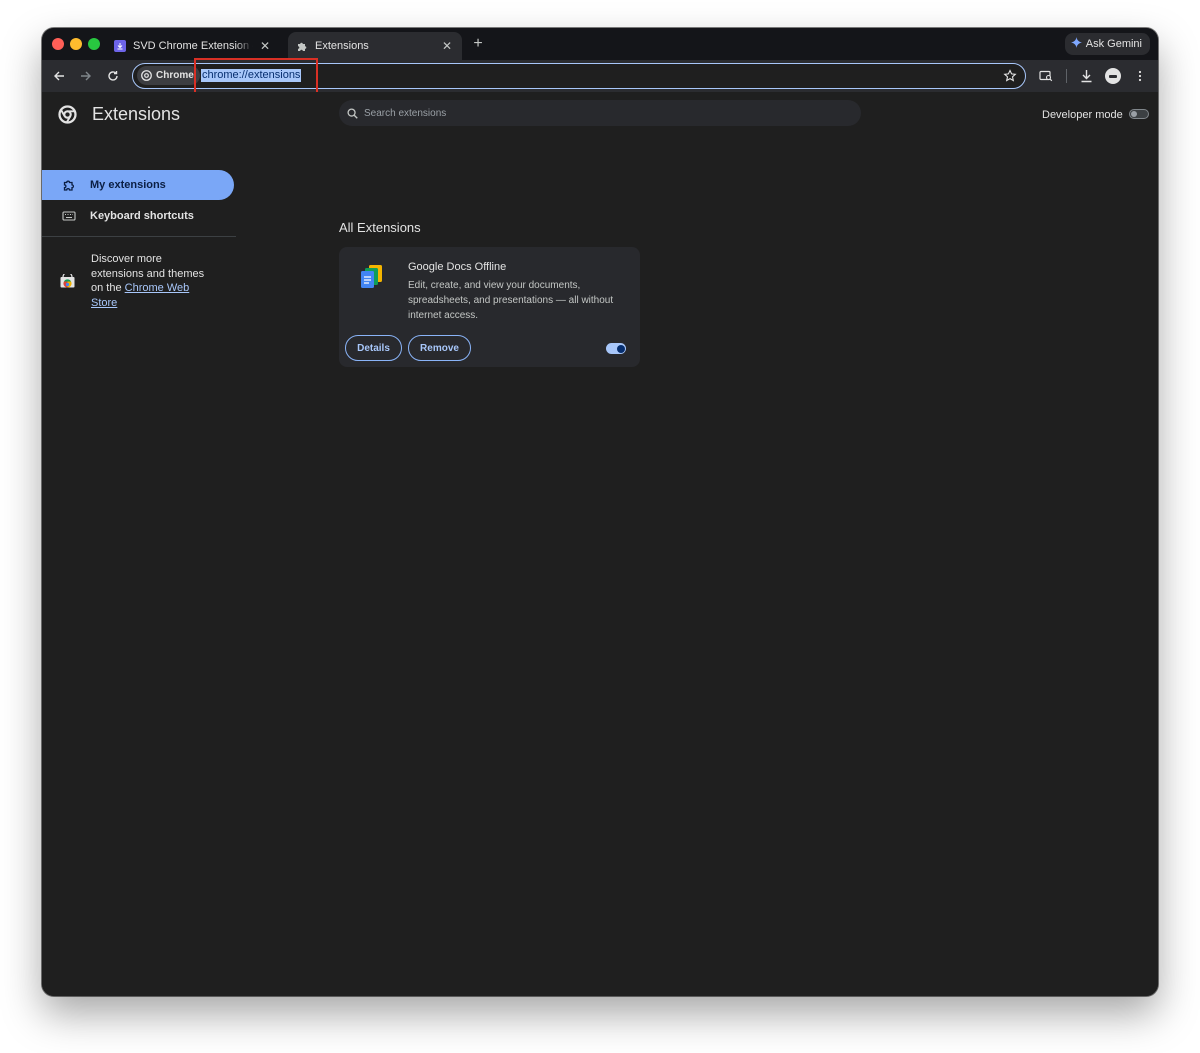  I want to click on bookmark-star-icon, so click(1010, 76).